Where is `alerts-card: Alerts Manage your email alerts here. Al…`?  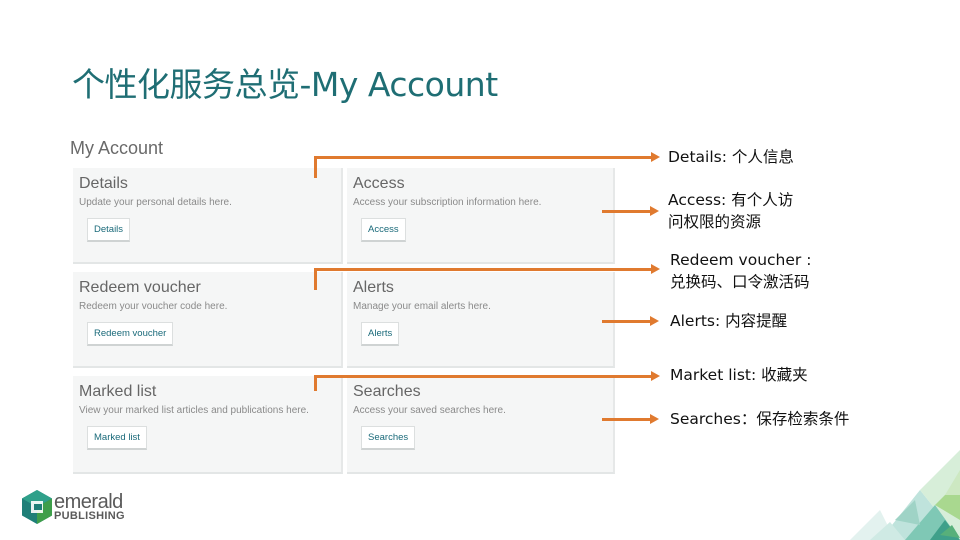
alerts-card: Alerts Manage your email alerts here. Al… is located at coordinates (481, 320).